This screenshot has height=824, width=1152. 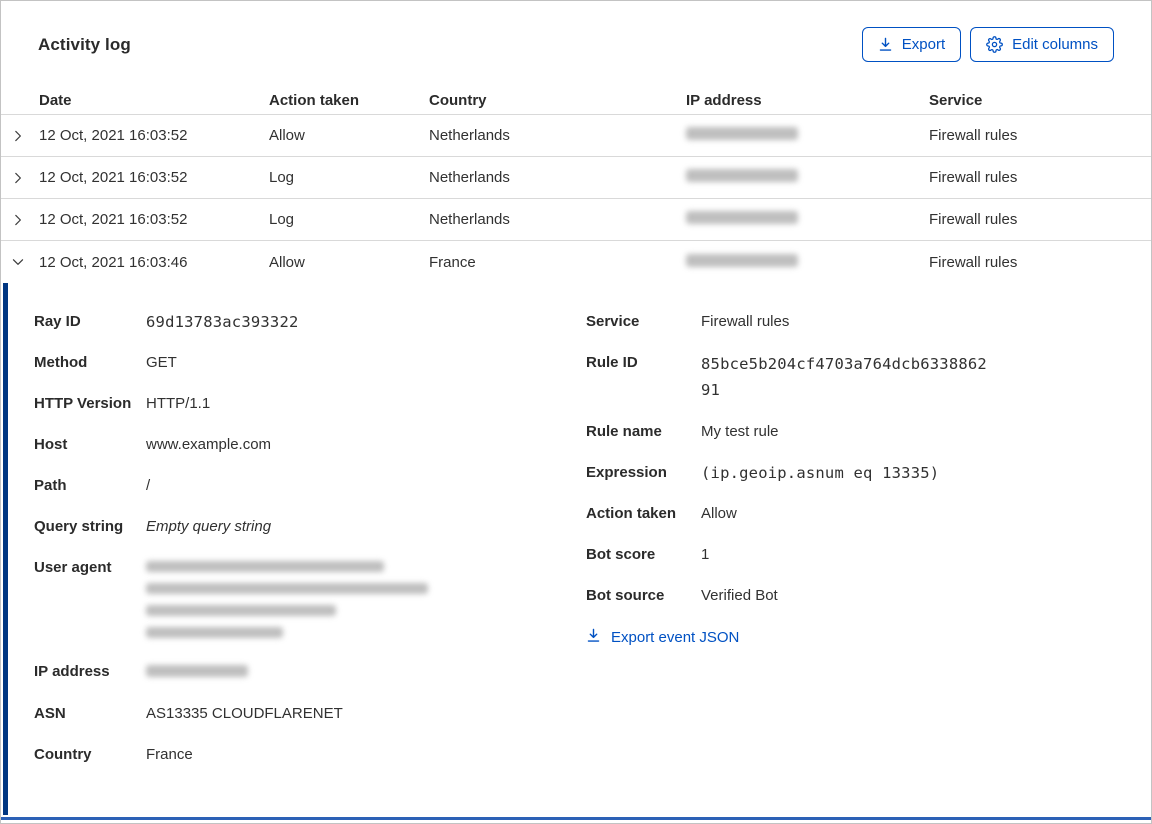 What do you see at coordinates (956, 100) in the screenshot?
I see `column-header-service: Service` at bounding box center [956, 100].